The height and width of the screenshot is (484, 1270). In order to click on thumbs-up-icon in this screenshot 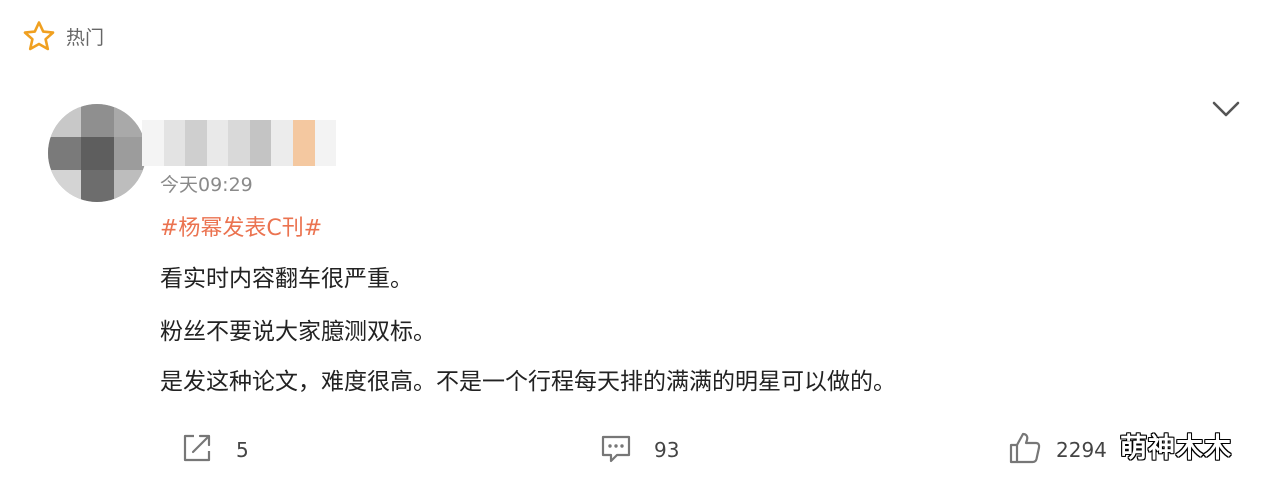, I will do `click(1025, 450)`.